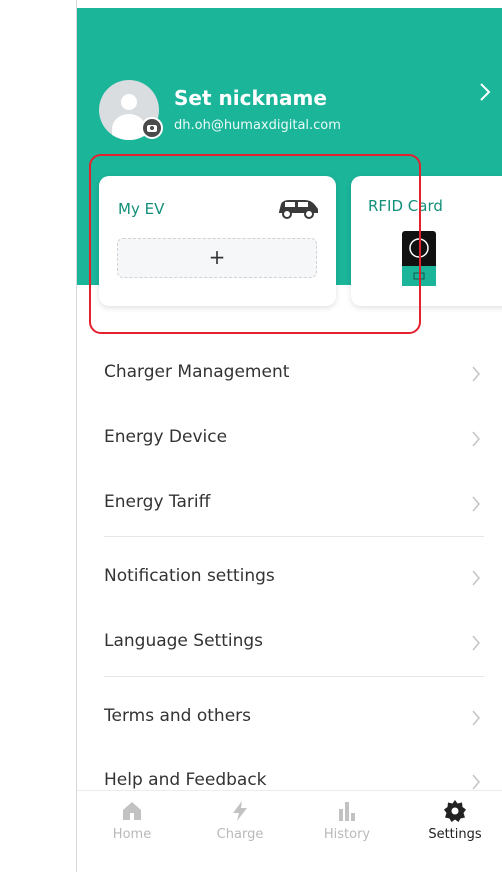  Describe the element at coordinates (257, 125) in the screenshot. I see `email-label: dh.oh@humaxdigital.com` at that location.